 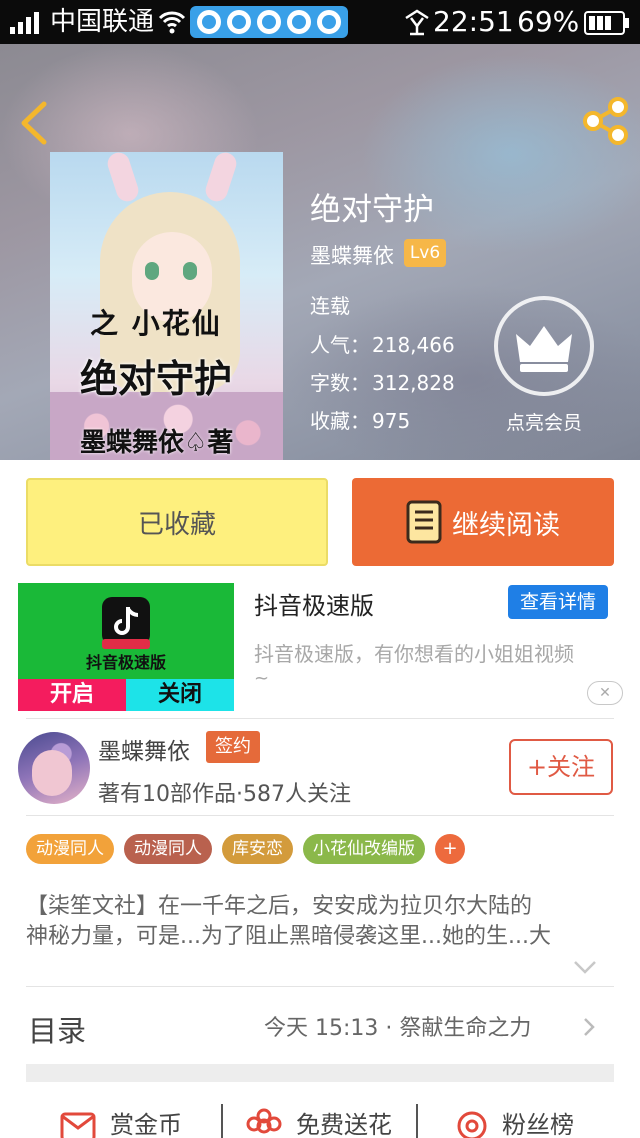 What do you see at coordinates (424, 522) in the screenshot?
I see `book-icon` at bounding box center [424, 522].